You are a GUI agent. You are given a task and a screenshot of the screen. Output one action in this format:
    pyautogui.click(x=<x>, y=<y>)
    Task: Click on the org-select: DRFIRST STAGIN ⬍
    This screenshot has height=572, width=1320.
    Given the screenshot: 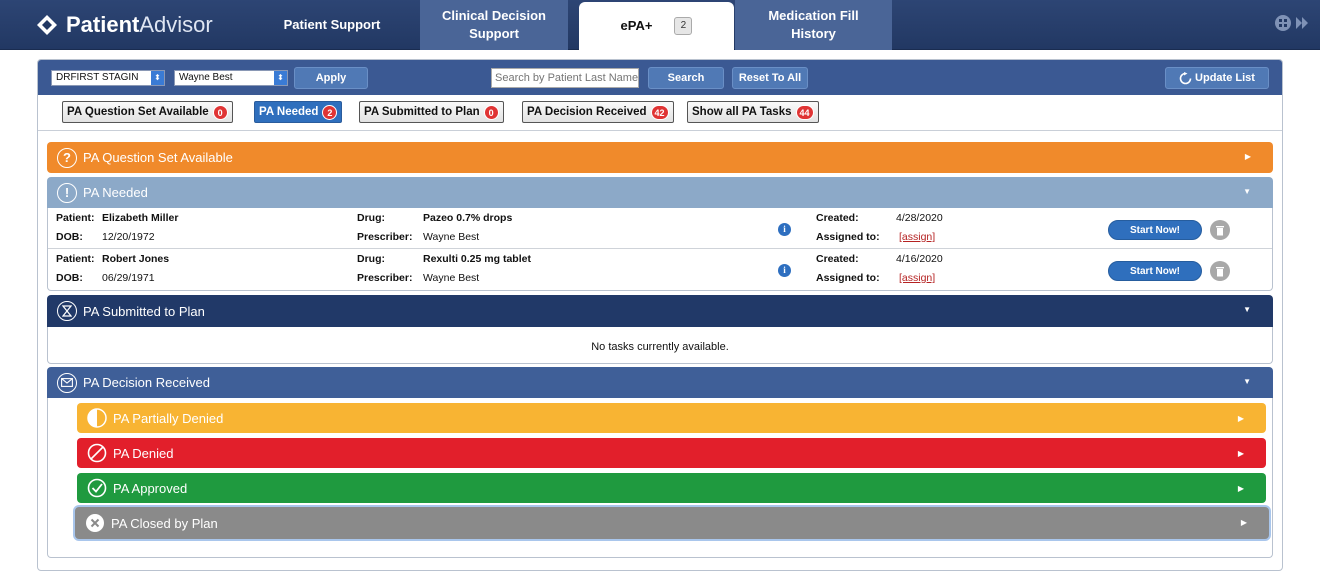 What is the action you would take?
    pyautogui.click(x=108, y=78)
    